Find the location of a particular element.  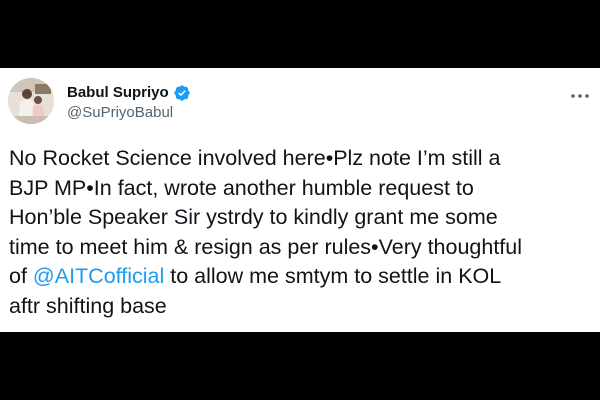

mention-link: @AITCofficial is located at coordinates (98, 276).